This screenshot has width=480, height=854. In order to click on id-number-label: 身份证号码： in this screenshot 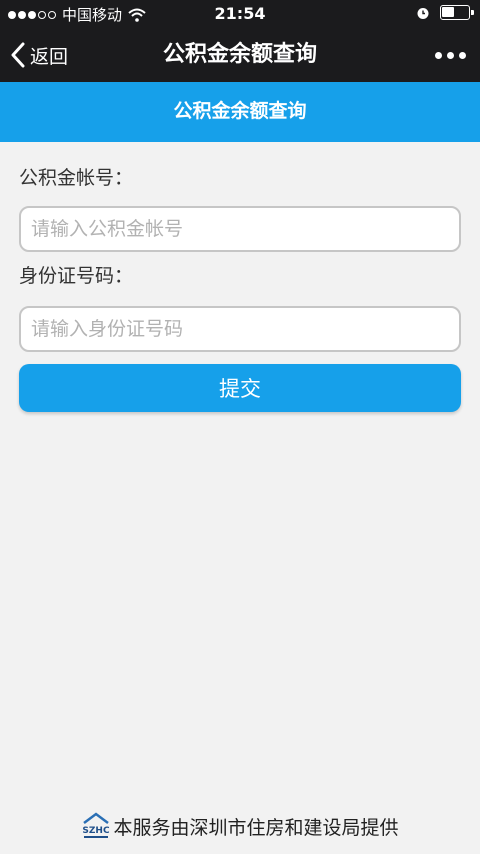, I will do `click(76, 276)`.